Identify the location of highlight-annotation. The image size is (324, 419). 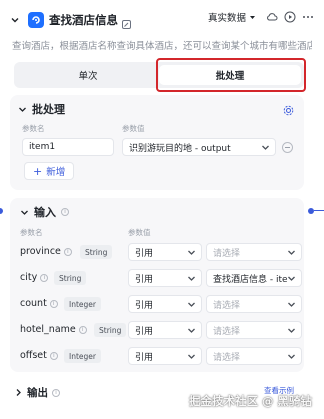
(231, 75).